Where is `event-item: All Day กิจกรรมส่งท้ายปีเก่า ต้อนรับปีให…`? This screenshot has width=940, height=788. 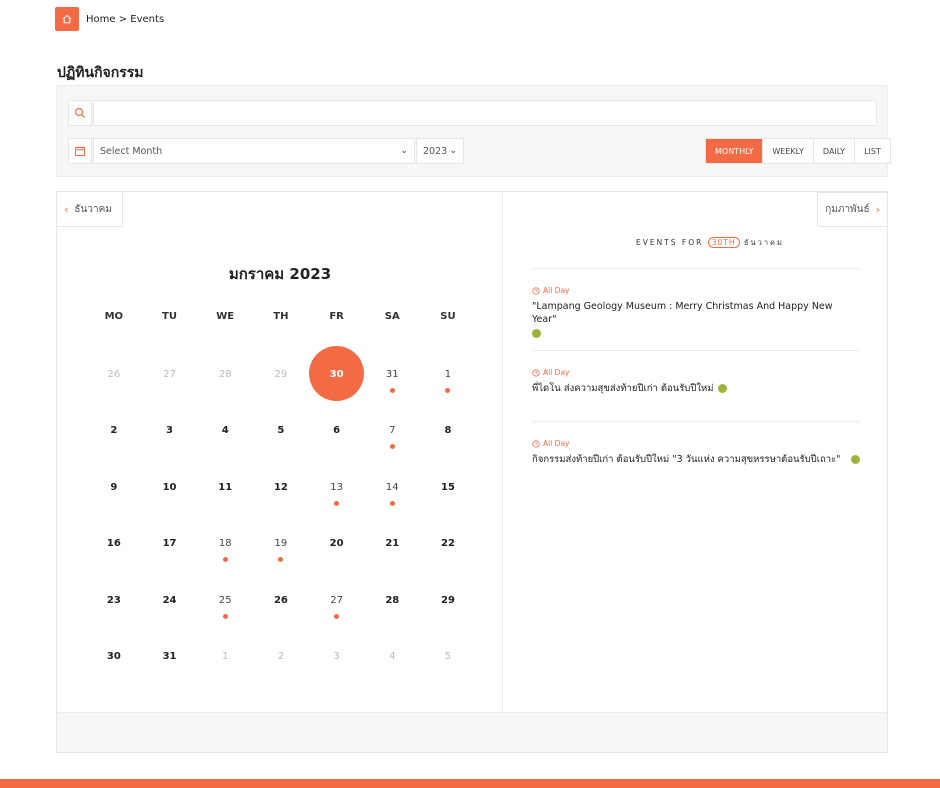 event-item: All Day กิจกรรมส่งท้ายปีเก่า ต้อนรับปีให… is located at coordinates (696, 443).